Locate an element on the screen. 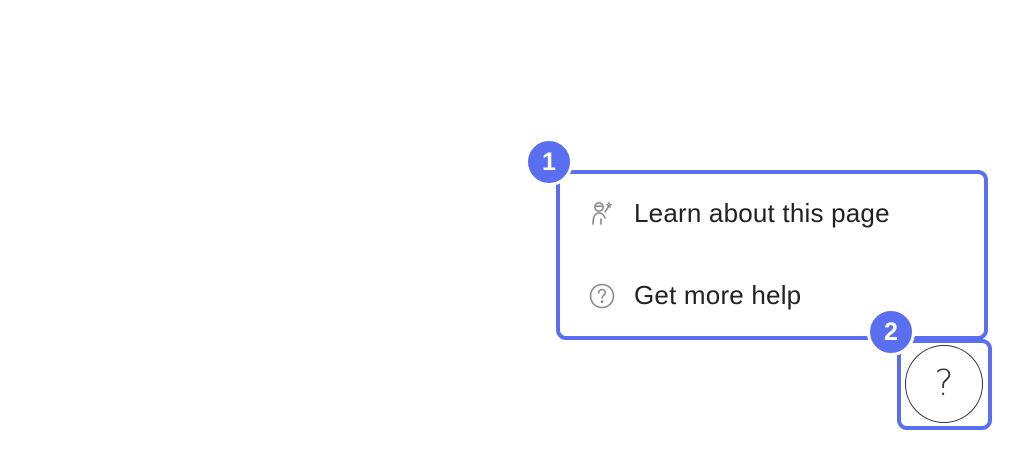 This screenshot has width=1024, height=462. menu-item-get-more-help: Get more help is located at coordinates (694, 295).